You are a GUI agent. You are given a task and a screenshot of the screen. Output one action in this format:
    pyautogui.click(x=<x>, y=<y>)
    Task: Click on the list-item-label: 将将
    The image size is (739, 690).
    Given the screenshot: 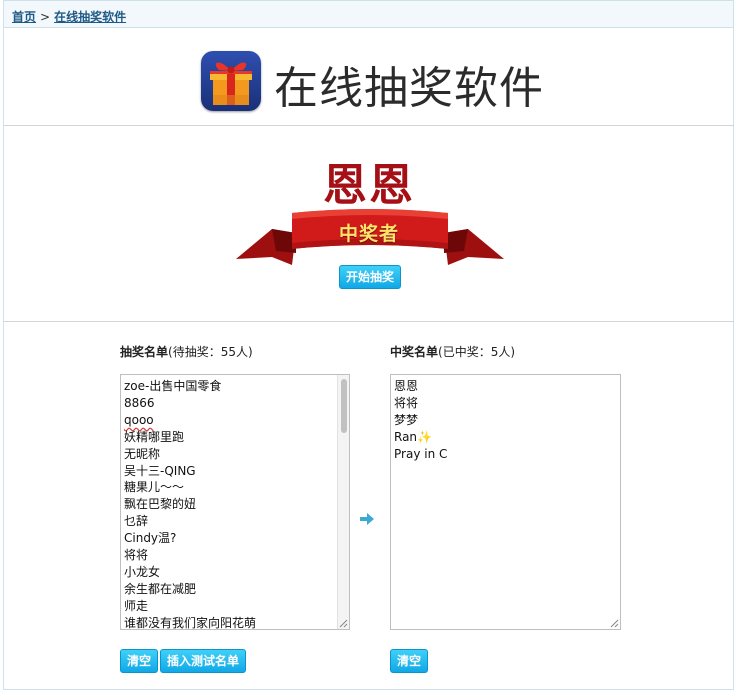 What is the action you would take?
    pyautogui.click(x=406, y=402)
    